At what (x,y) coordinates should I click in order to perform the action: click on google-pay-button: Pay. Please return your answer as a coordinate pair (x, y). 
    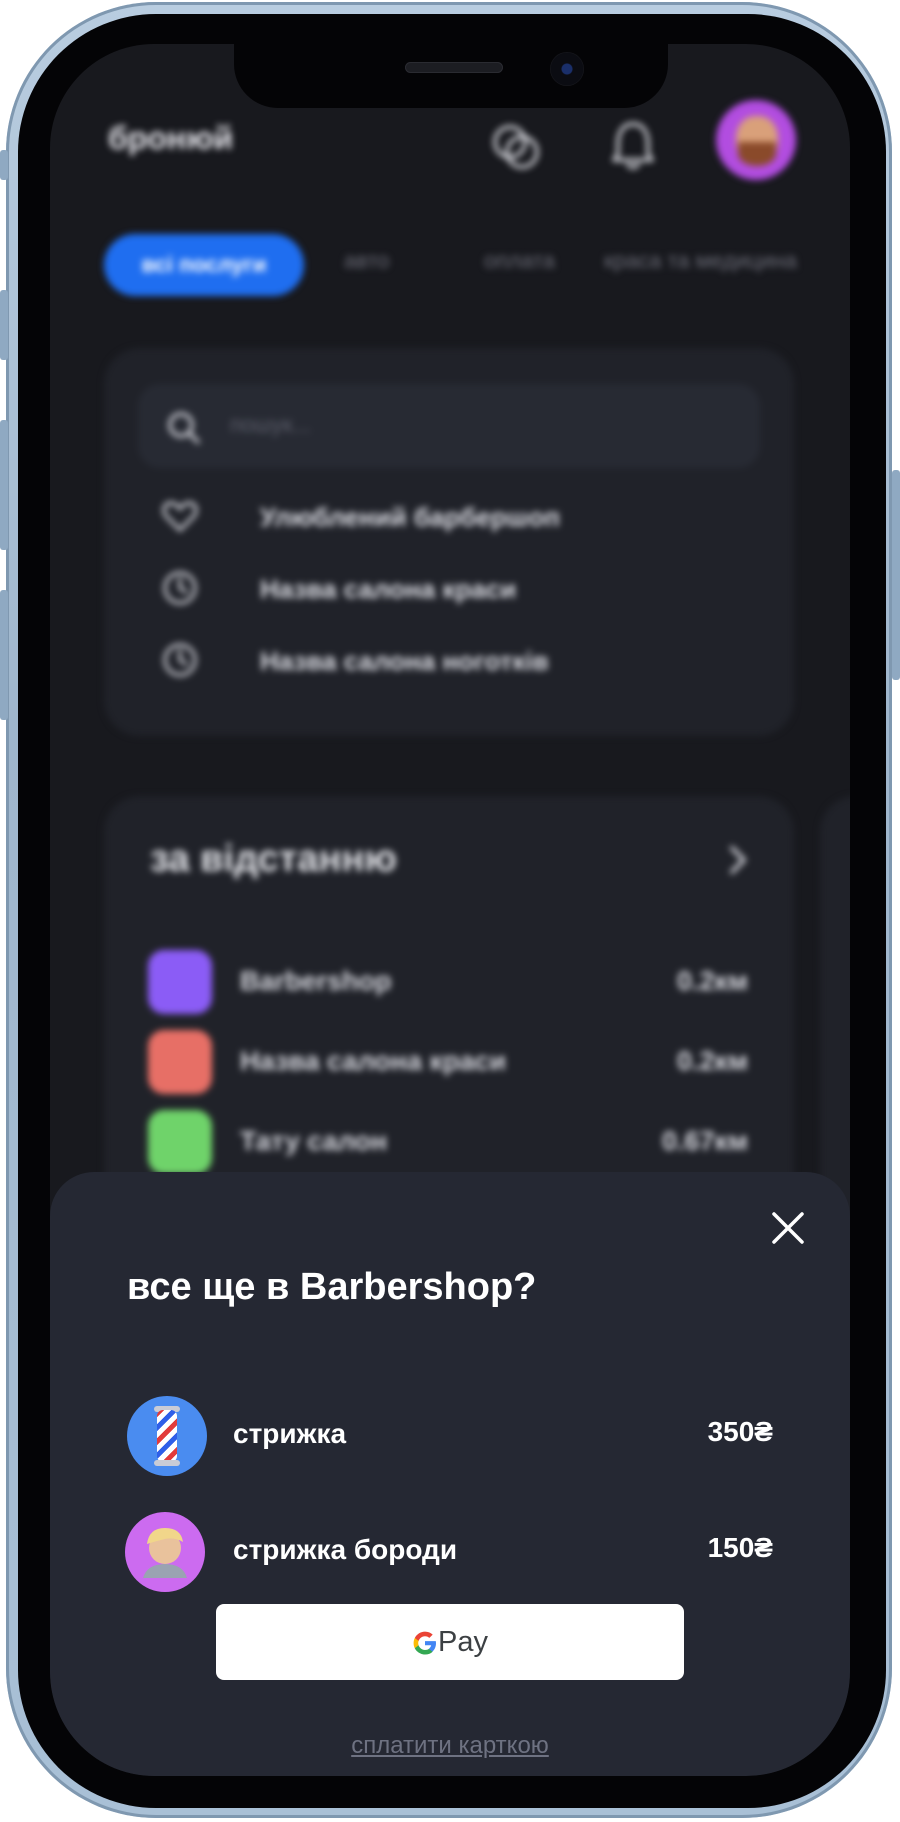
    Looking at the image, I should click on (450, 1642).